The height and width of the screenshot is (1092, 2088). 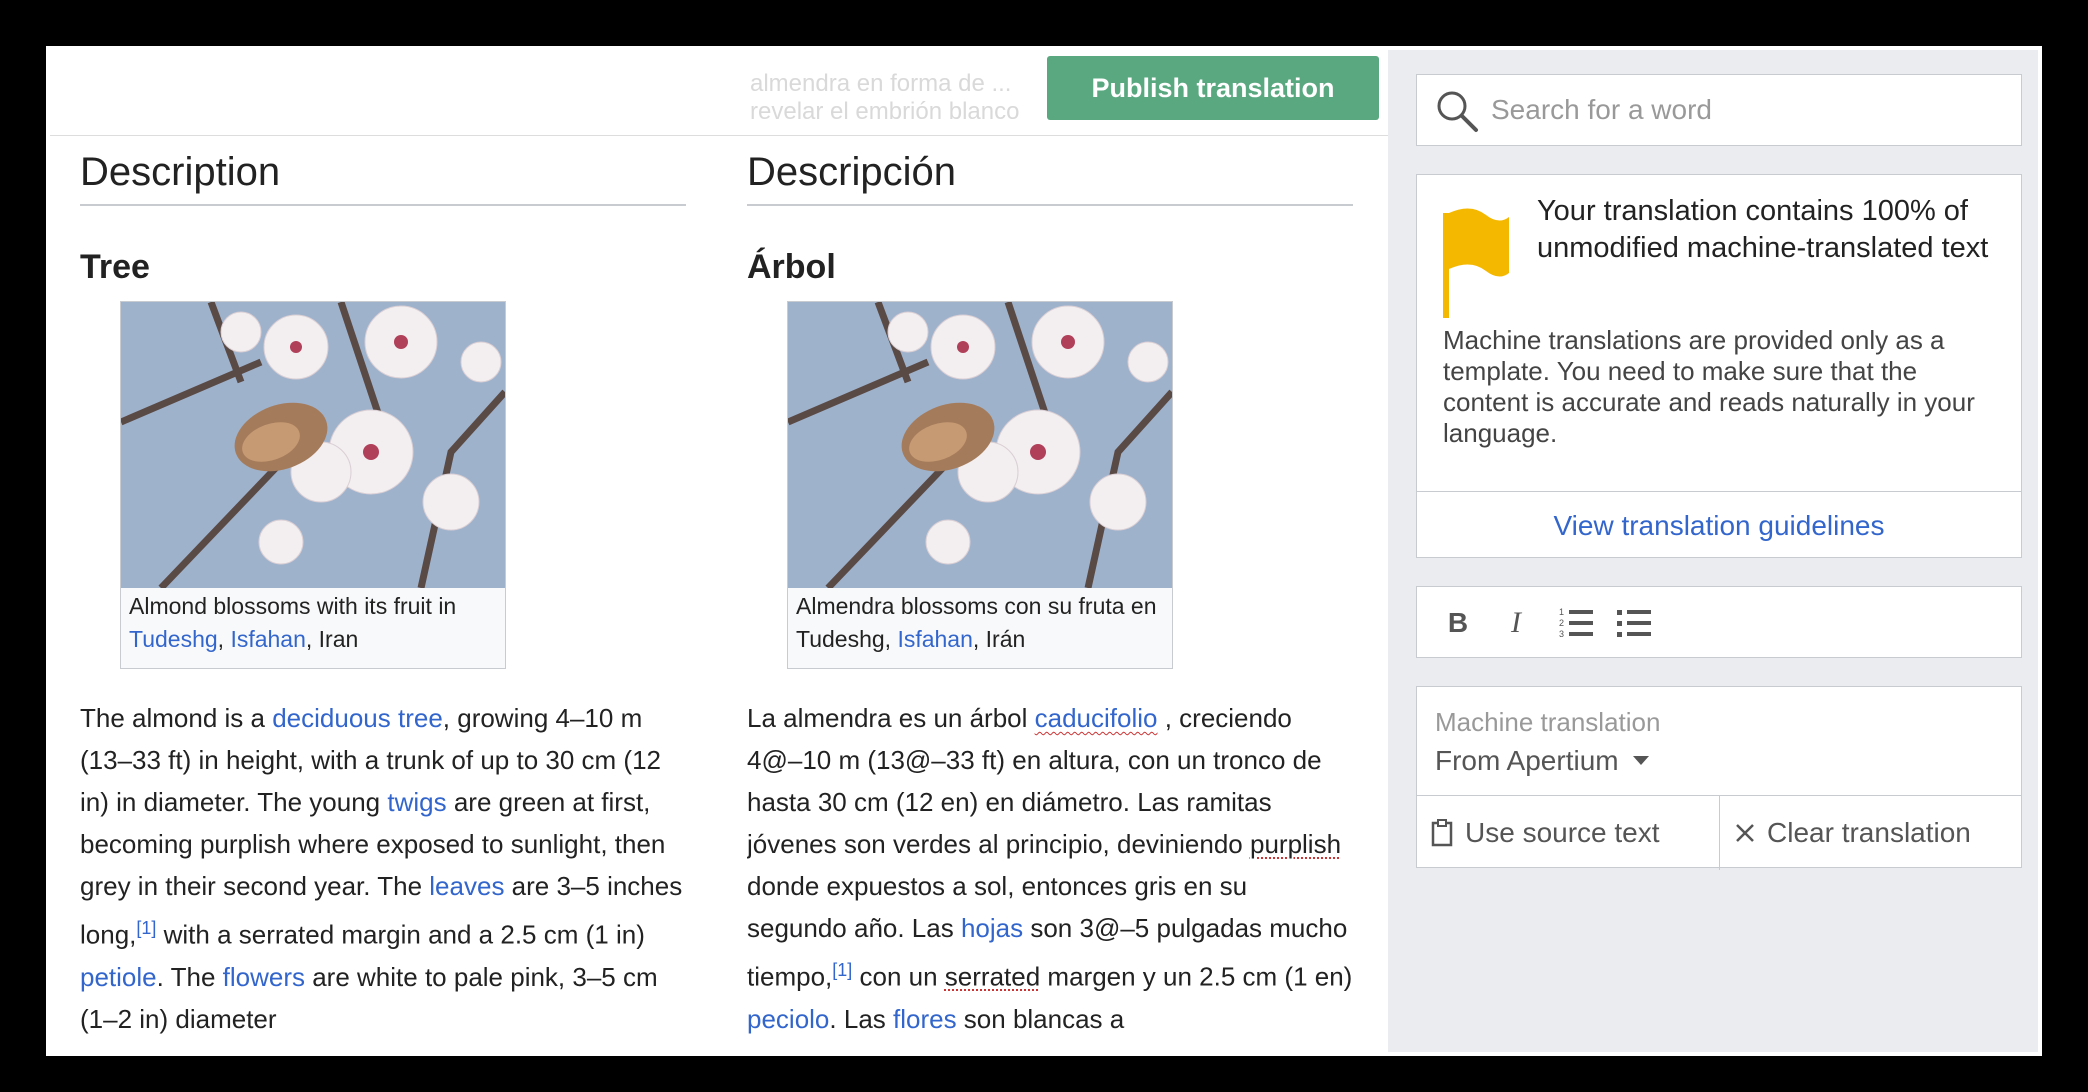 I want to click on dropdown-arrow-icon, so click(x=1640, y=761).